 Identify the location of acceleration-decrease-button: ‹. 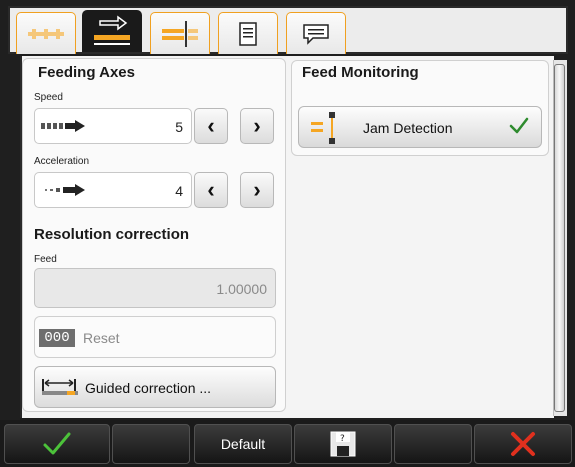
(211, 190).